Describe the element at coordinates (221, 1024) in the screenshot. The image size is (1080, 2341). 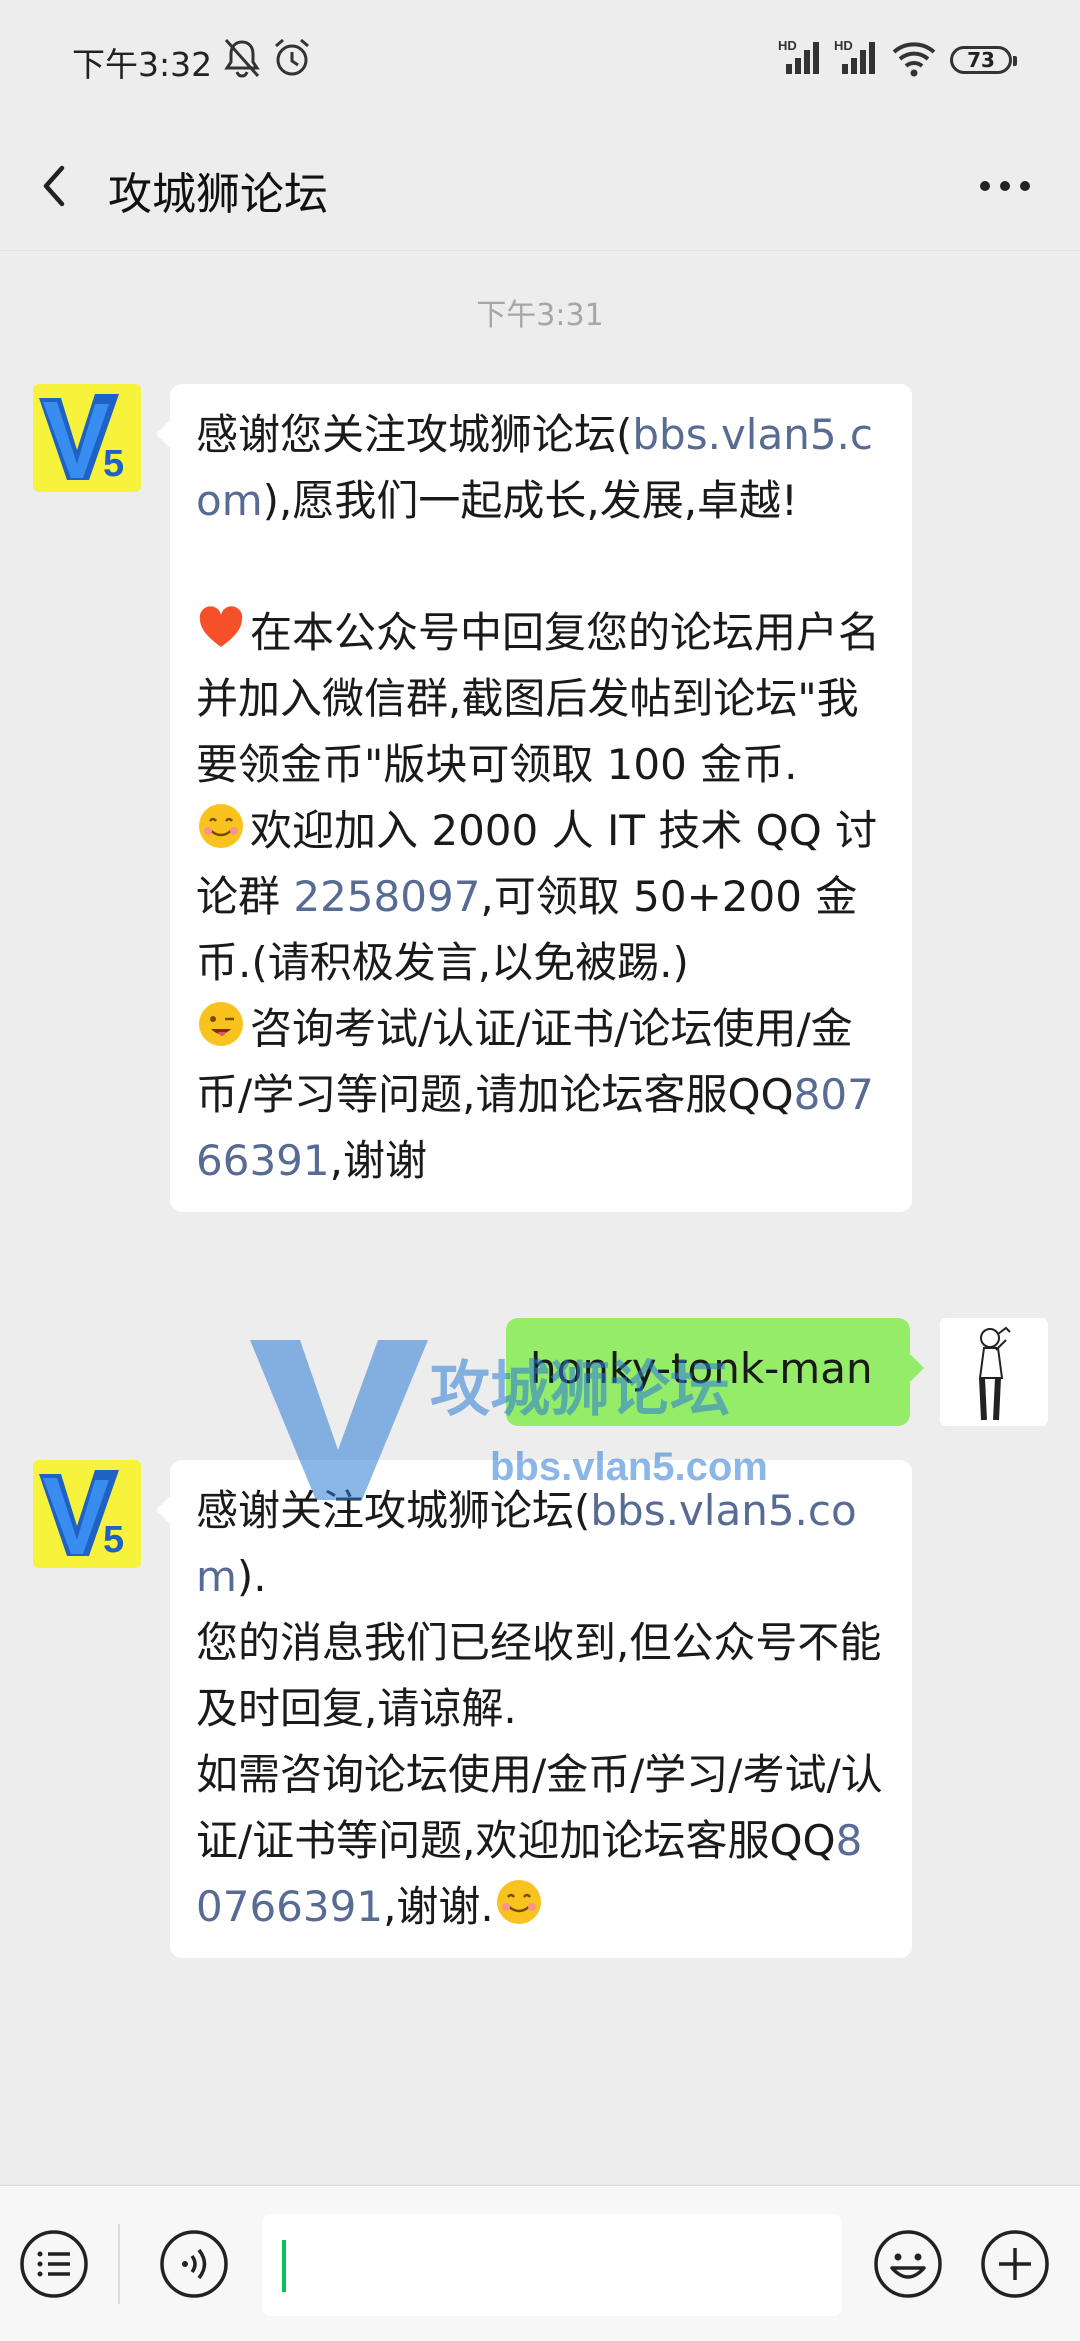
I see `wink-emoji-icon` at that location.